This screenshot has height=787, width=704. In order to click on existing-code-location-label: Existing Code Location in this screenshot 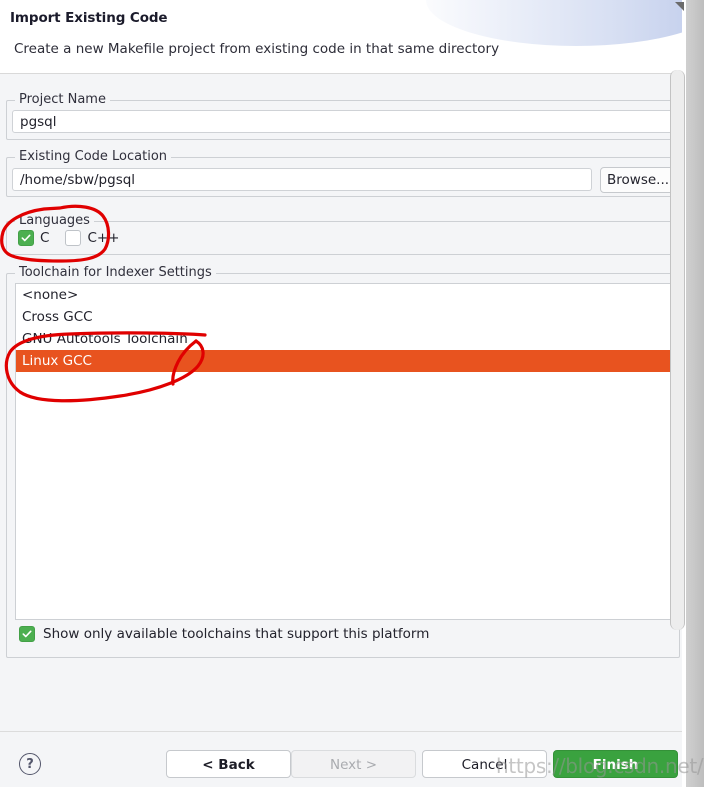, I will do `click(93, 156)`.